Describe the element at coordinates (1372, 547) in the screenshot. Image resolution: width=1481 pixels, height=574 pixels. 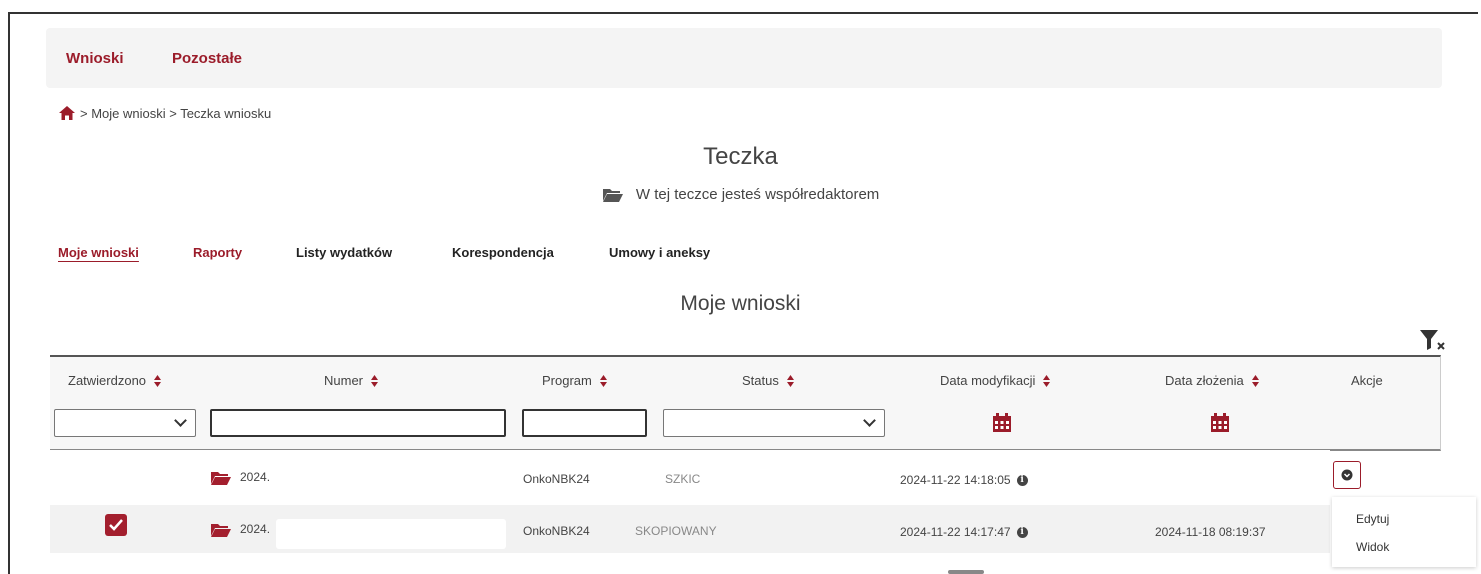
I see `menu-item-widok: Widok` at that location.